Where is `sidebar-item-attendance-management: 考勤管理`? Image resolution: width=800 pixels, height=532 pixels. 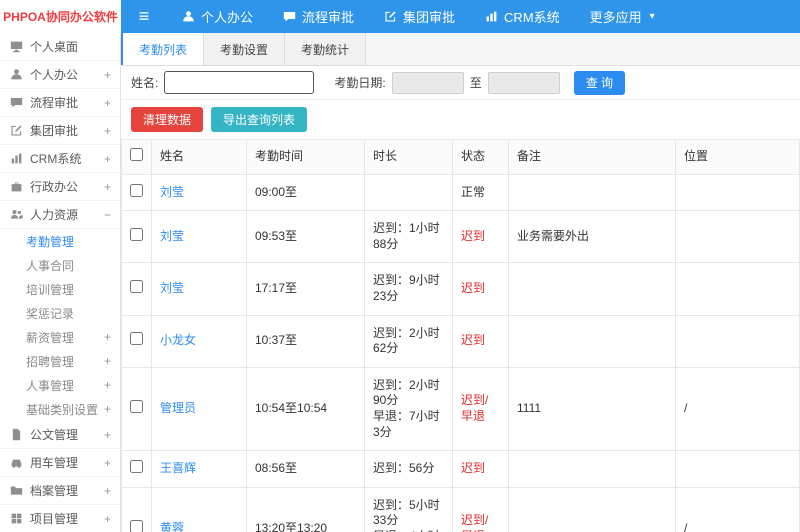 sidebar-item-attendance-management: 考勤管理 is located at coordinates (60, 241).